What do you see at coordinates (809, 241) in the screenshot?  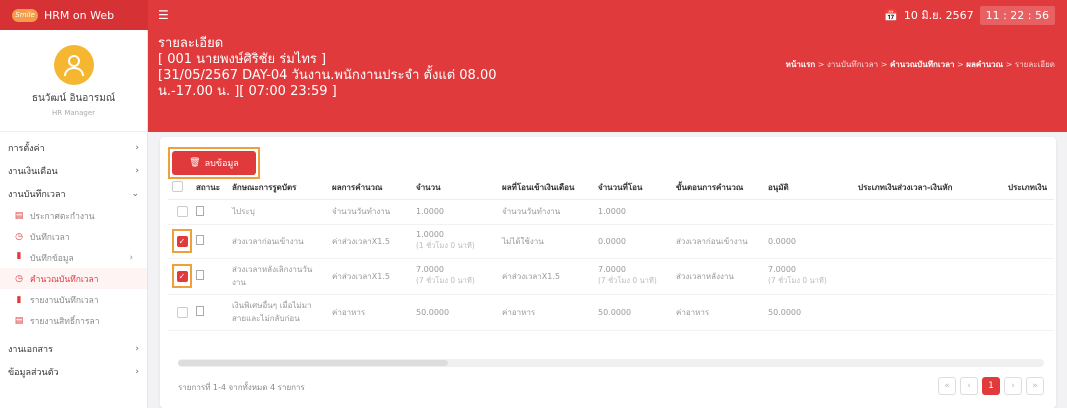 I see `cell-approve: 0.0000` at bounding box center [809, 241].